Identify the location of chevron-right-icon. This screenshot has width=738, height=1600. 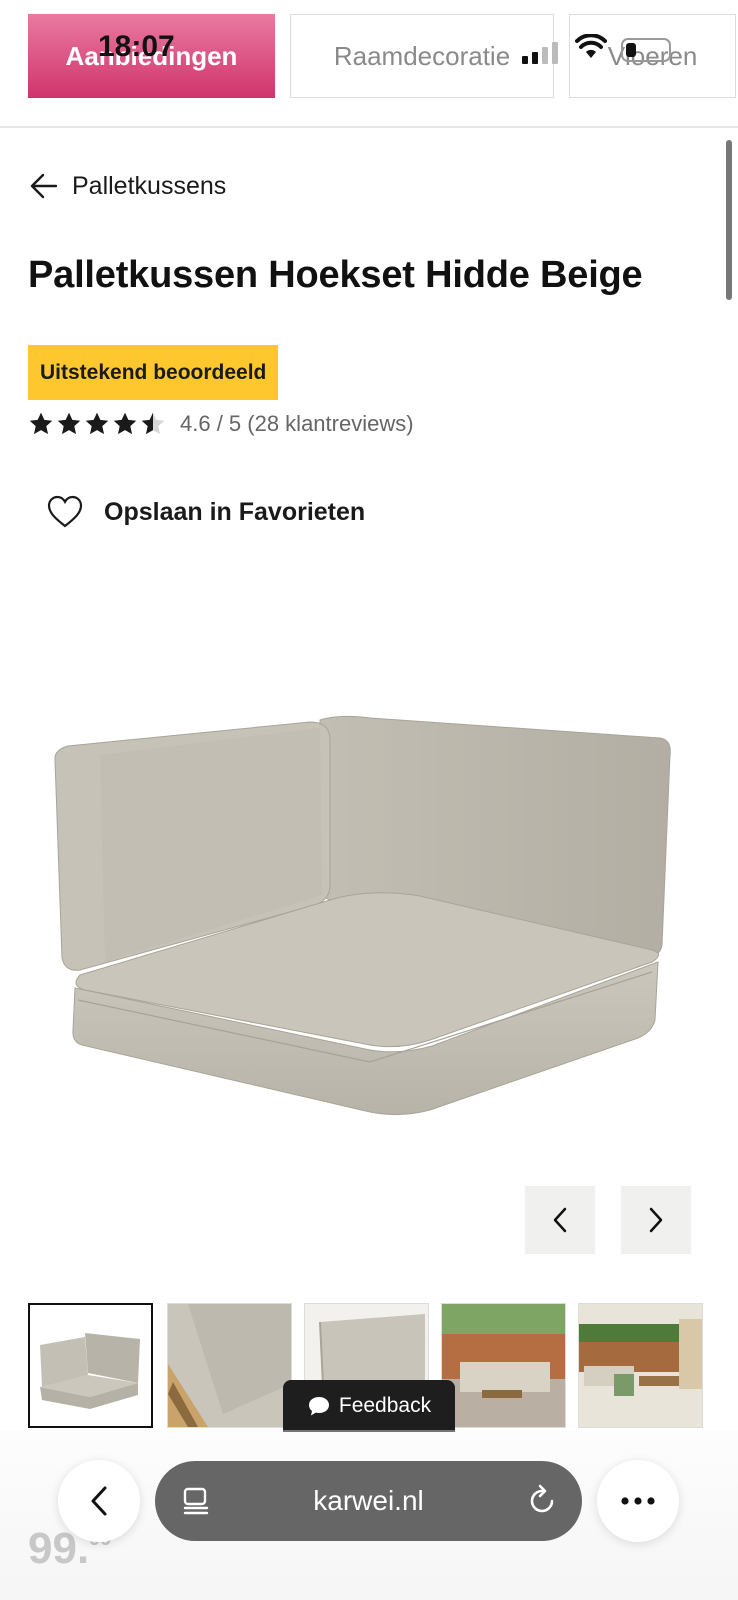
(656, 1220).